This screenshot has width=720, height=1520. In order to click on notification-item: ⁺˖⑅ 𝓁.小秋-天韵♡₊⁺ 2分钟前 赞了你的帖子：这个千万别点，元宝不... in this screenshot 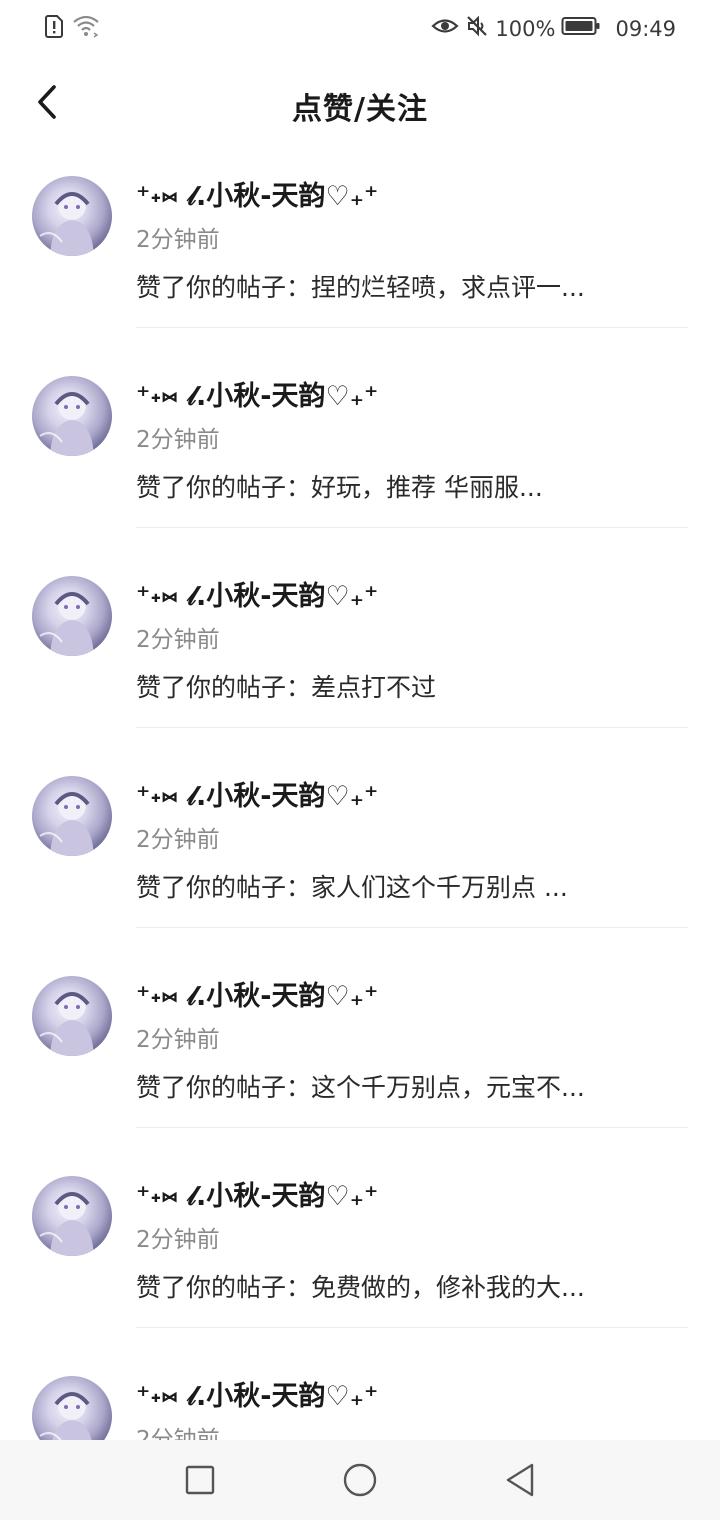, I will do `click(360, 1060)`.